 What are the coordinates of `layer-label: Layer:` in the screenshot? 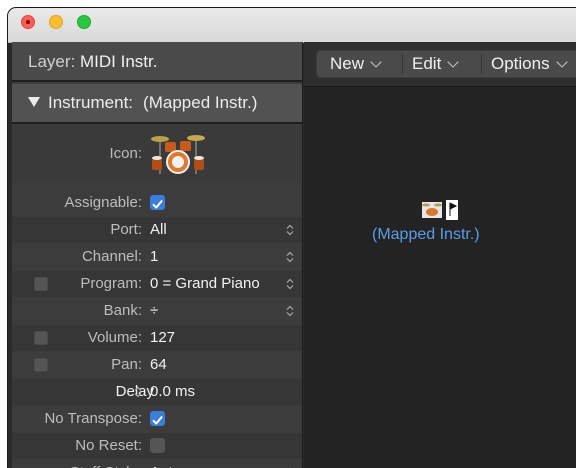 It's located at (52, 61).